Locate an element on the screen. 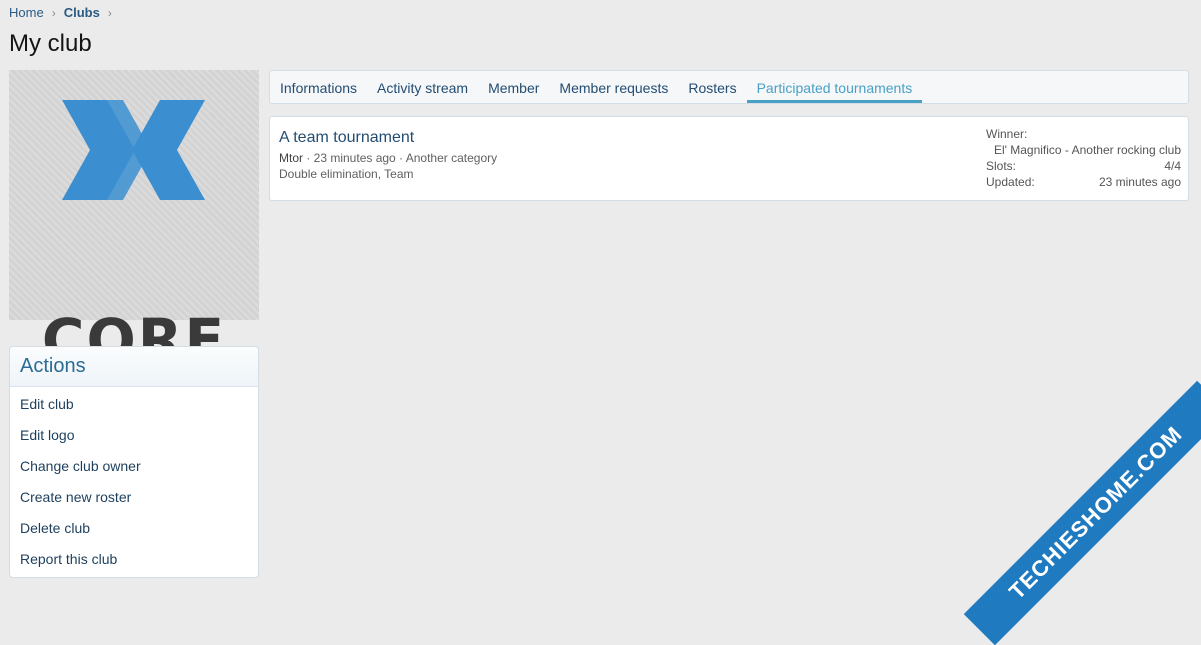 The width and height of the screenshot is (1201, 645). actions-title: Actions is located at coordinates (134, 367).